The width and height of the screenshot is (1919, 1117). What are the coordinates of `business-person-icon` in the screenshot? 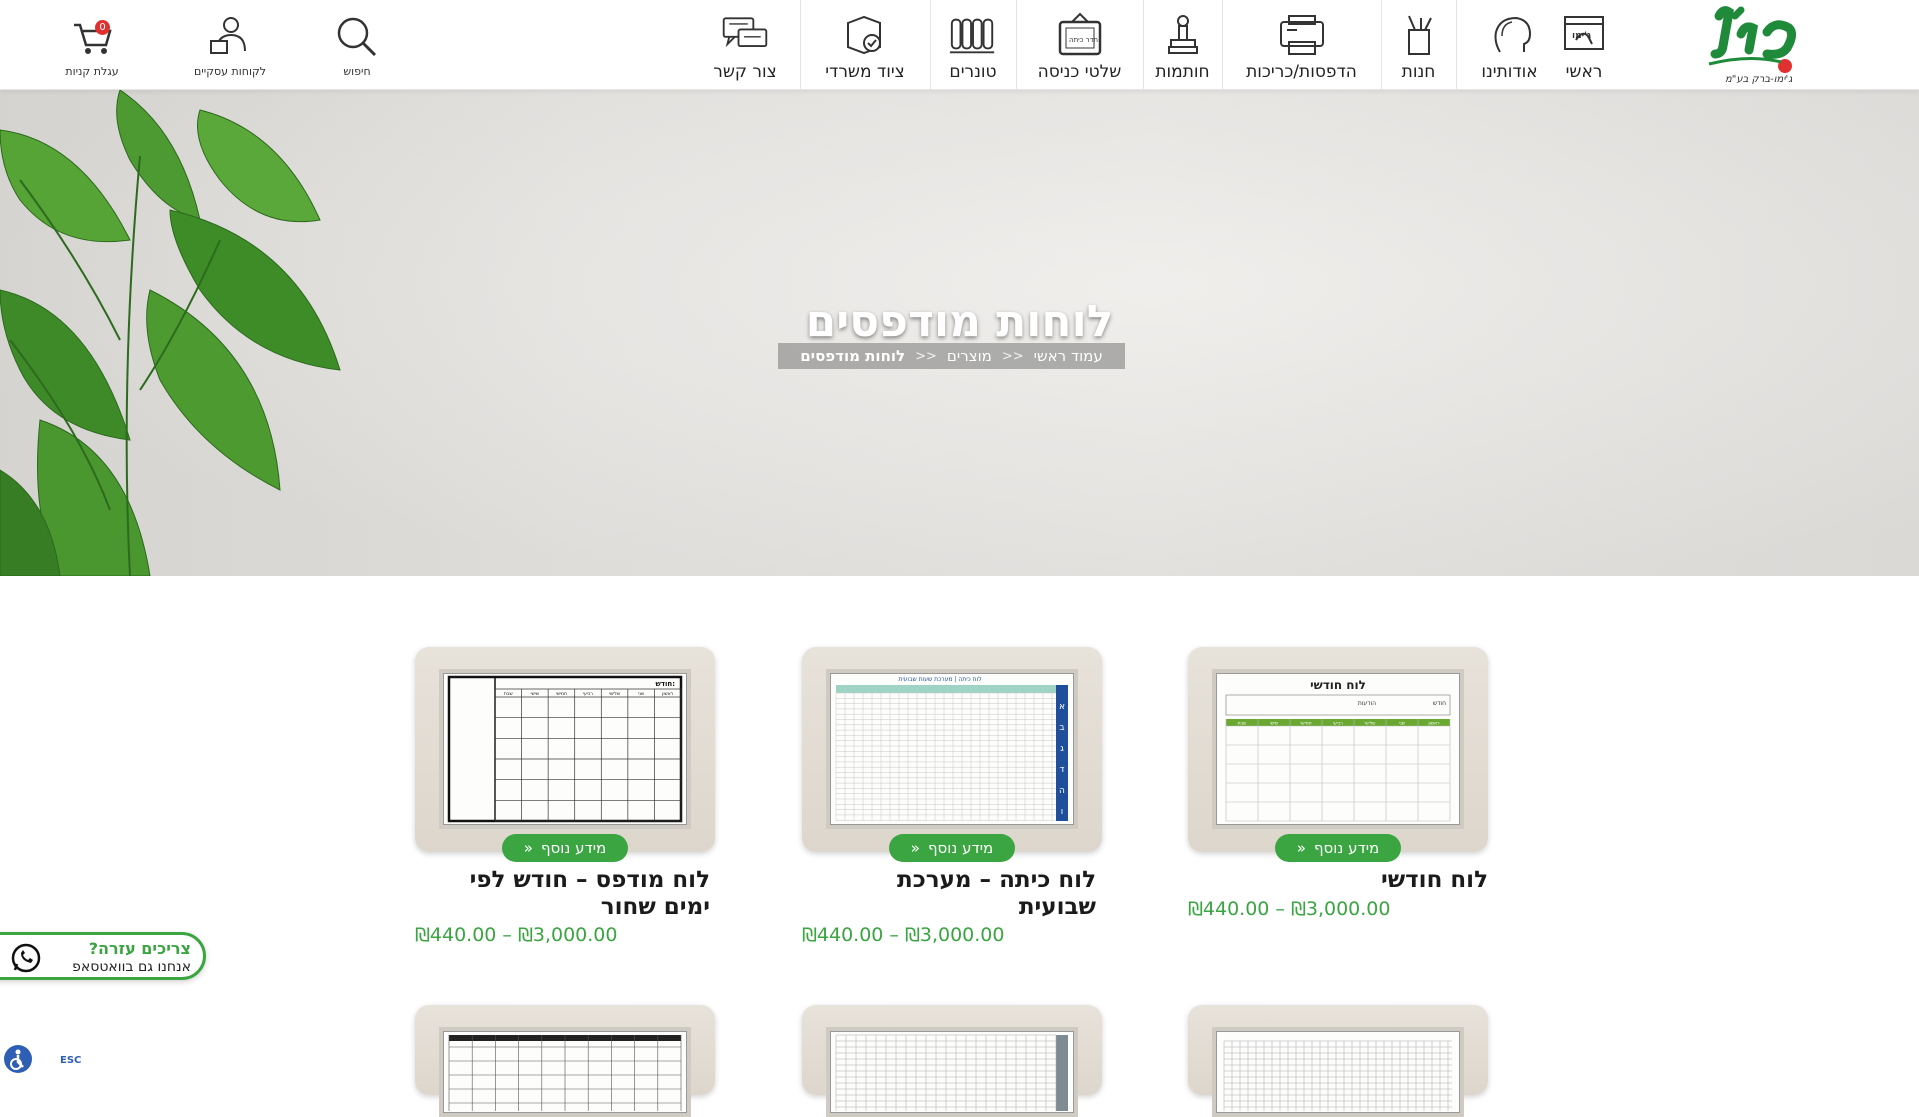 It's located at (230, 37).